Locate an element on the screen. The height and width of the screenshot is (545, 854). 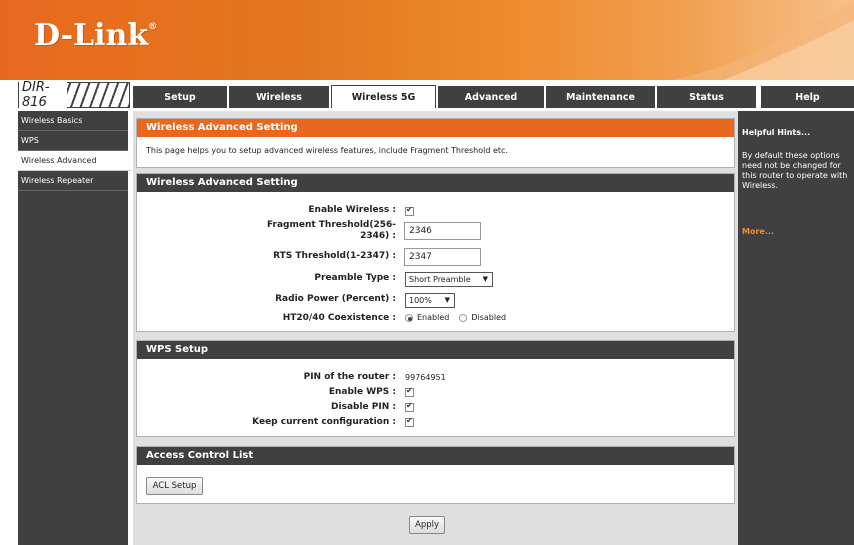
model-name: DIR-816 is located at coordinates (43, 95).